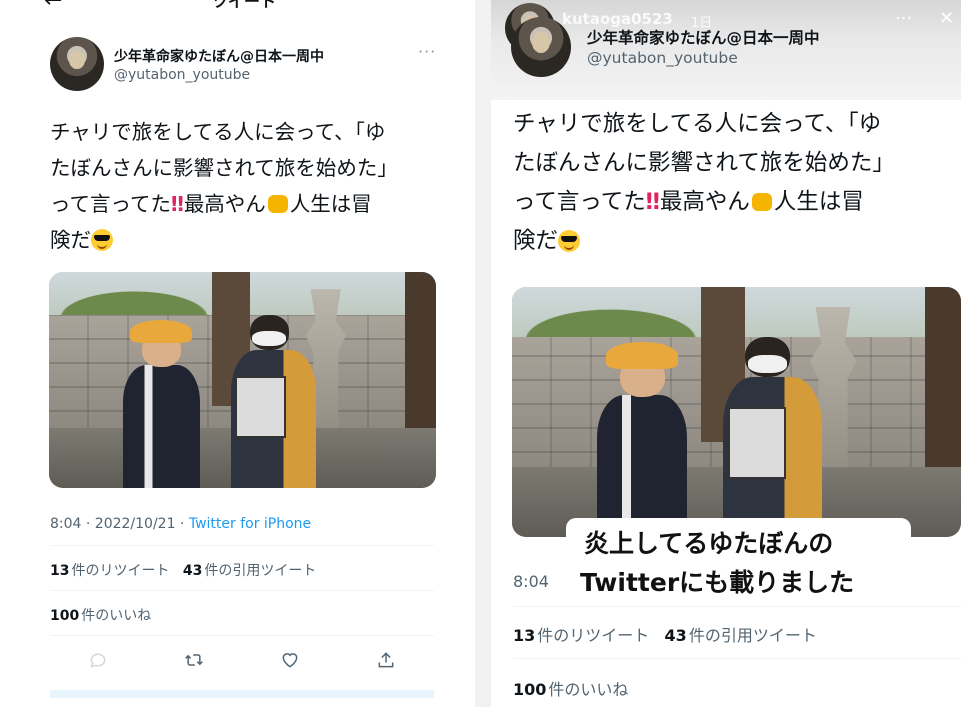 This screenshot has height=707, width=961. Describe the element at coordinates (242, 660) in the screenshot. I see `tweet-actions` at that location.